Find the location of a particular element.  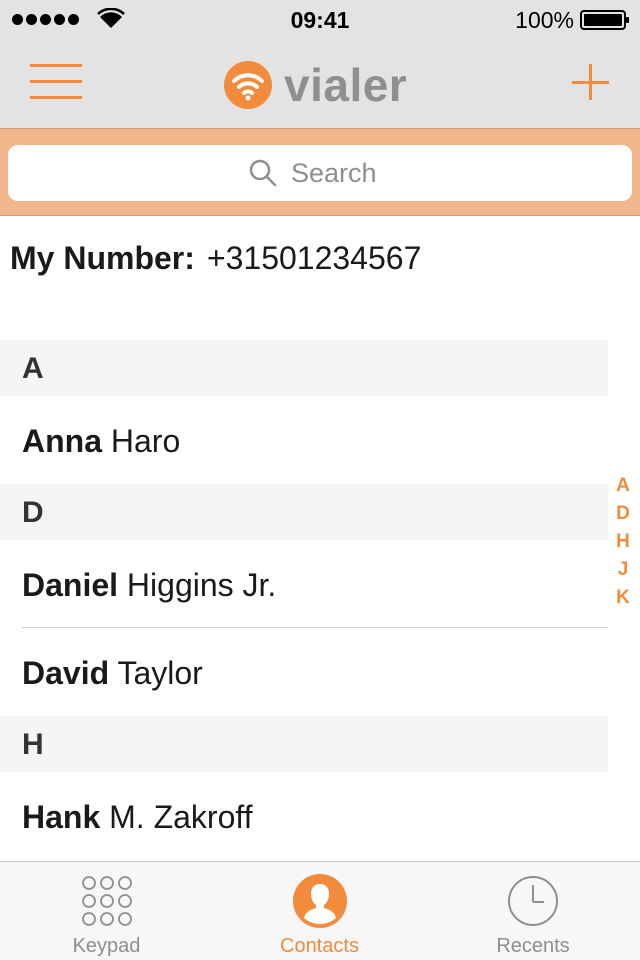

section-header-h: H is located at coordinates (304, 744).